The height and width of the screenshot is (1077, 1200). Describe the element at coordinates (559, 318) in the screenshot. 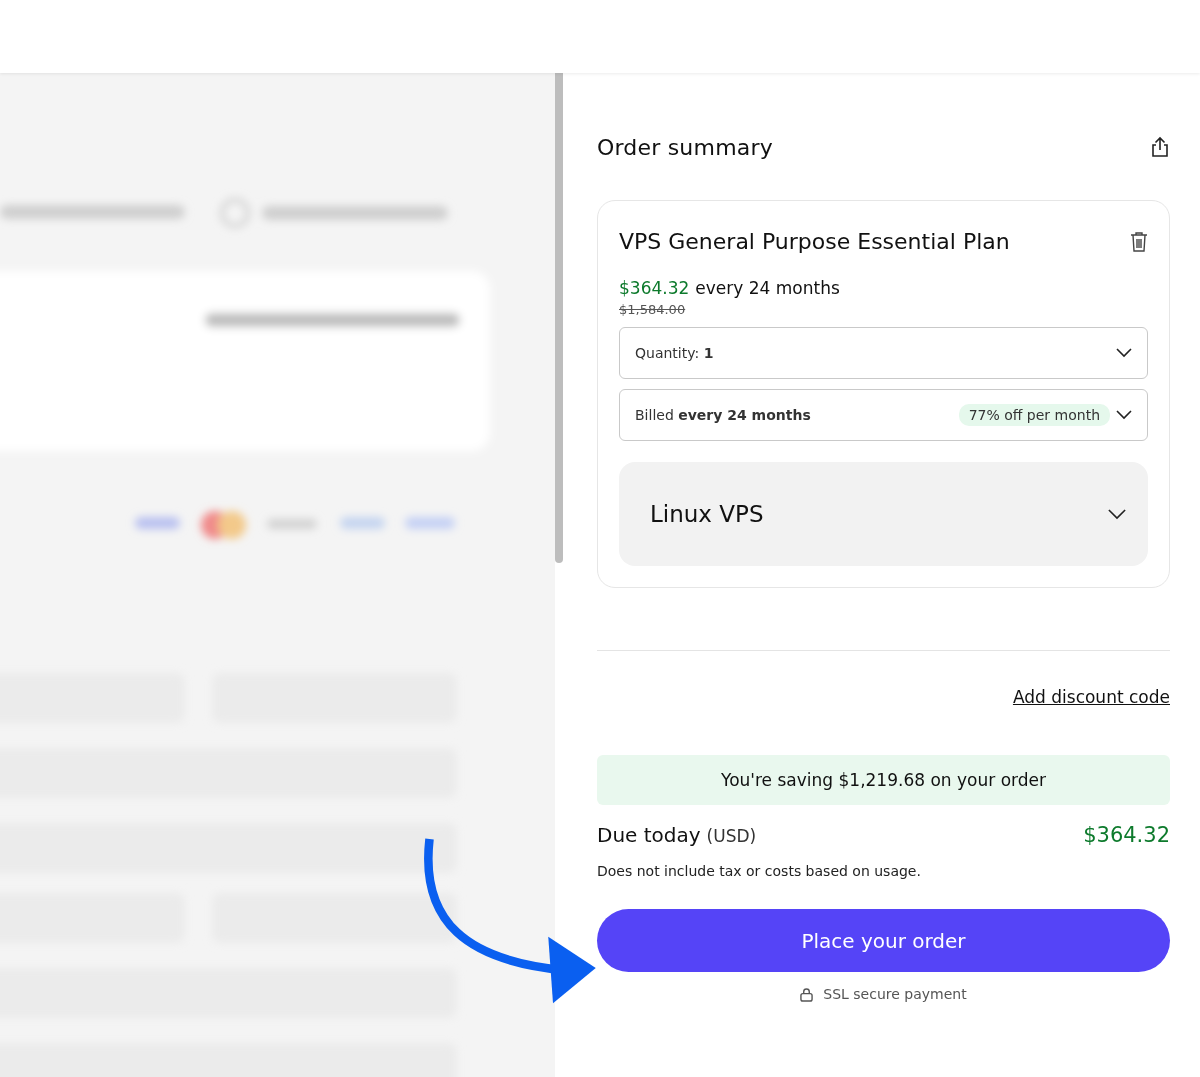

I see `scrollbar` at that location.